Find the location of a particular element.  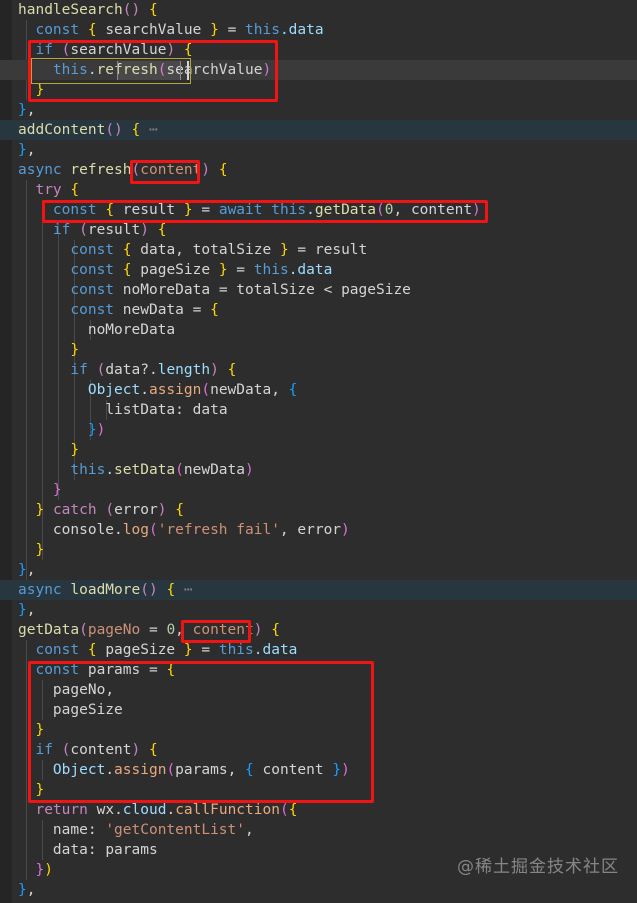

watermark: @稀土掘金技术社区 is located at coordinates (538, 867).